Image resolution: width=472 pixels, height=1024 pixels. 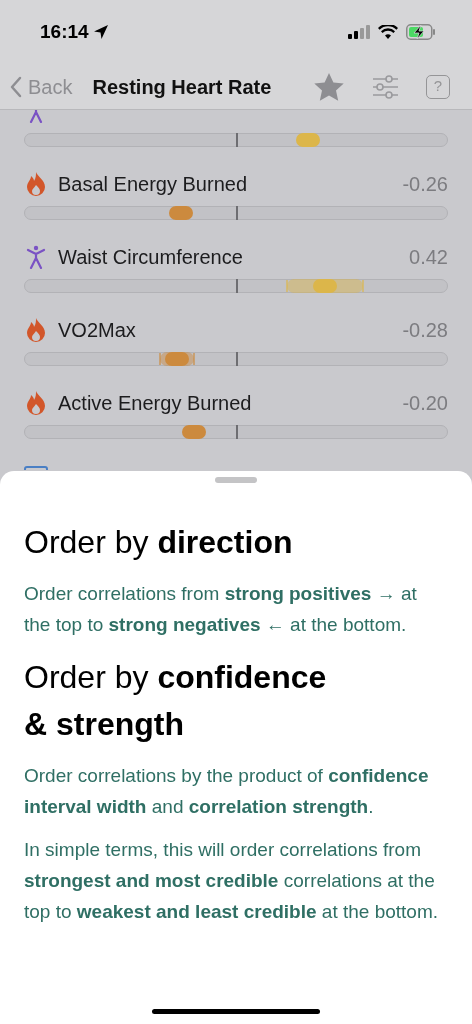 I want to click on filter-button, so click(x=385, y=86).